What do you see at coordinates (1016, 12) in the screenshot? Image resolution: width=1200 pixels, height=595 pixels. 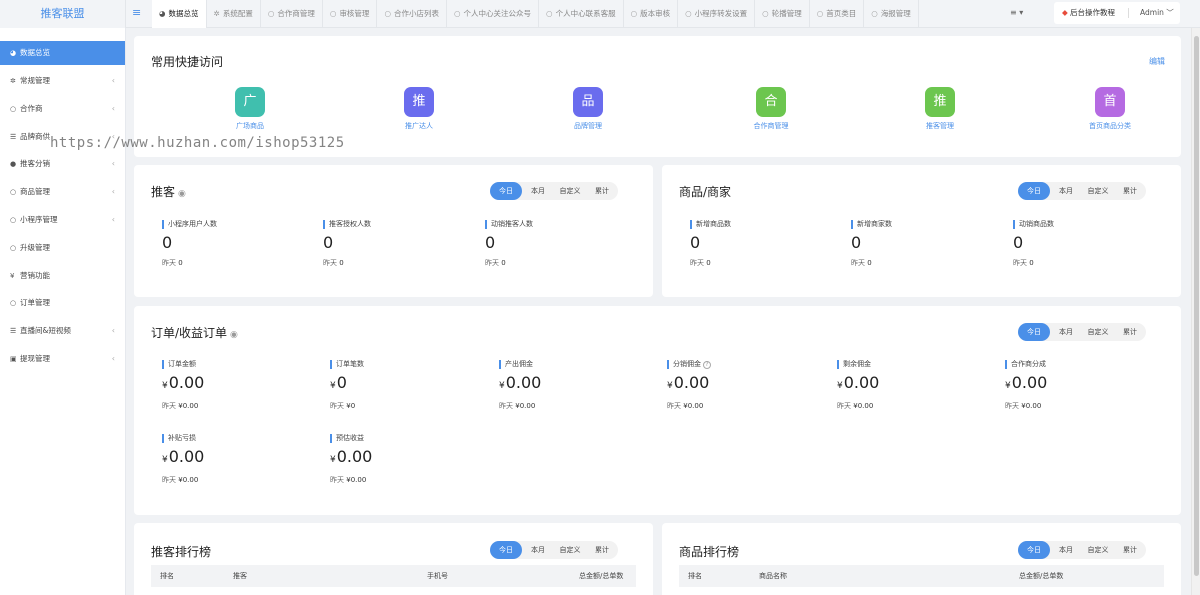 I see `more-menu-icon: ≡ ▾` at bounding box center [1016, 12].